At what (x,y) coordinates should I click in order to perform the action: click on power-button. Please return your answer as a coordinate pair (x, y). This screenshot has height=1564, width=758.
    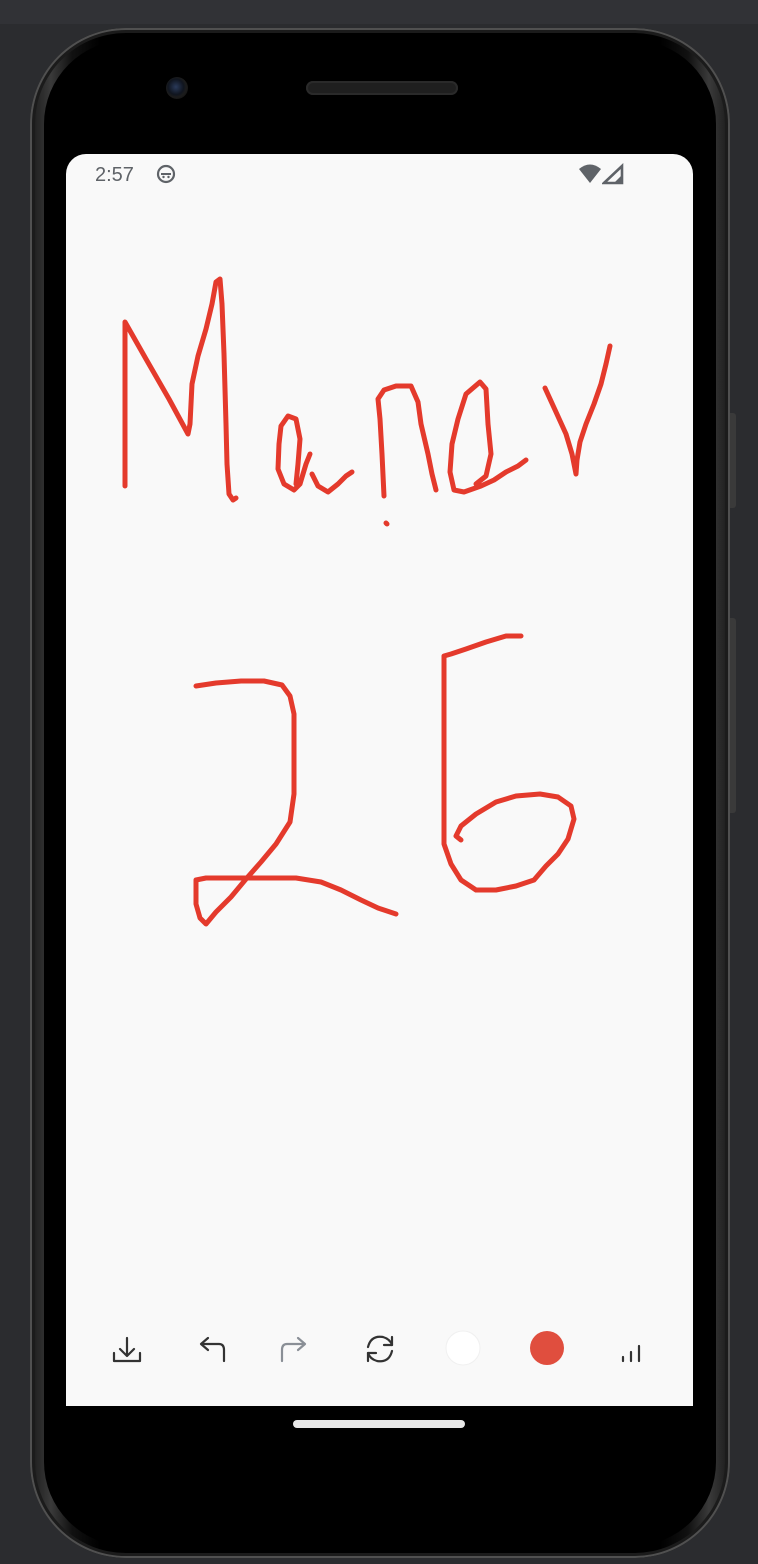
    Looking at the image, I should click on (733, 460).